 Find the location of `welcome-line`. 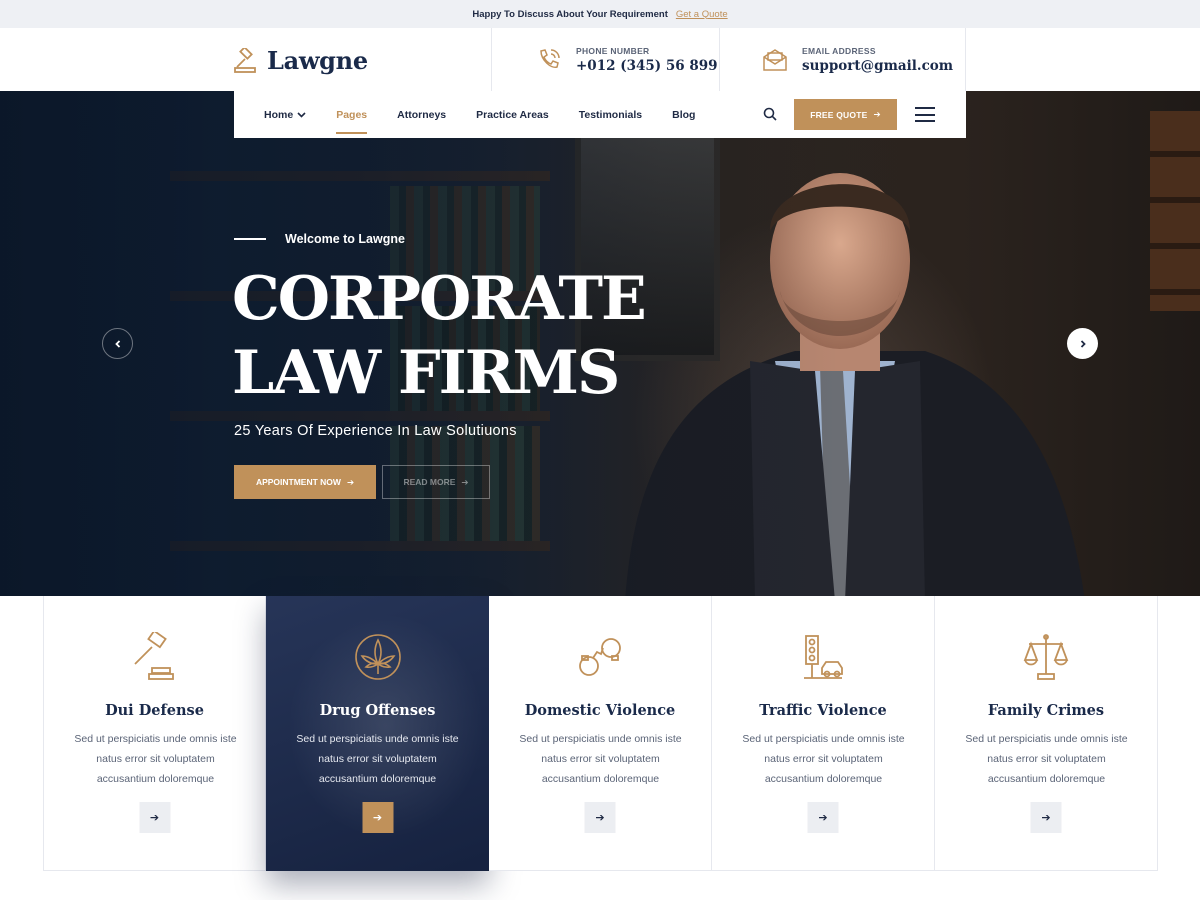

welcome-line is located at coordinates (250, 239).